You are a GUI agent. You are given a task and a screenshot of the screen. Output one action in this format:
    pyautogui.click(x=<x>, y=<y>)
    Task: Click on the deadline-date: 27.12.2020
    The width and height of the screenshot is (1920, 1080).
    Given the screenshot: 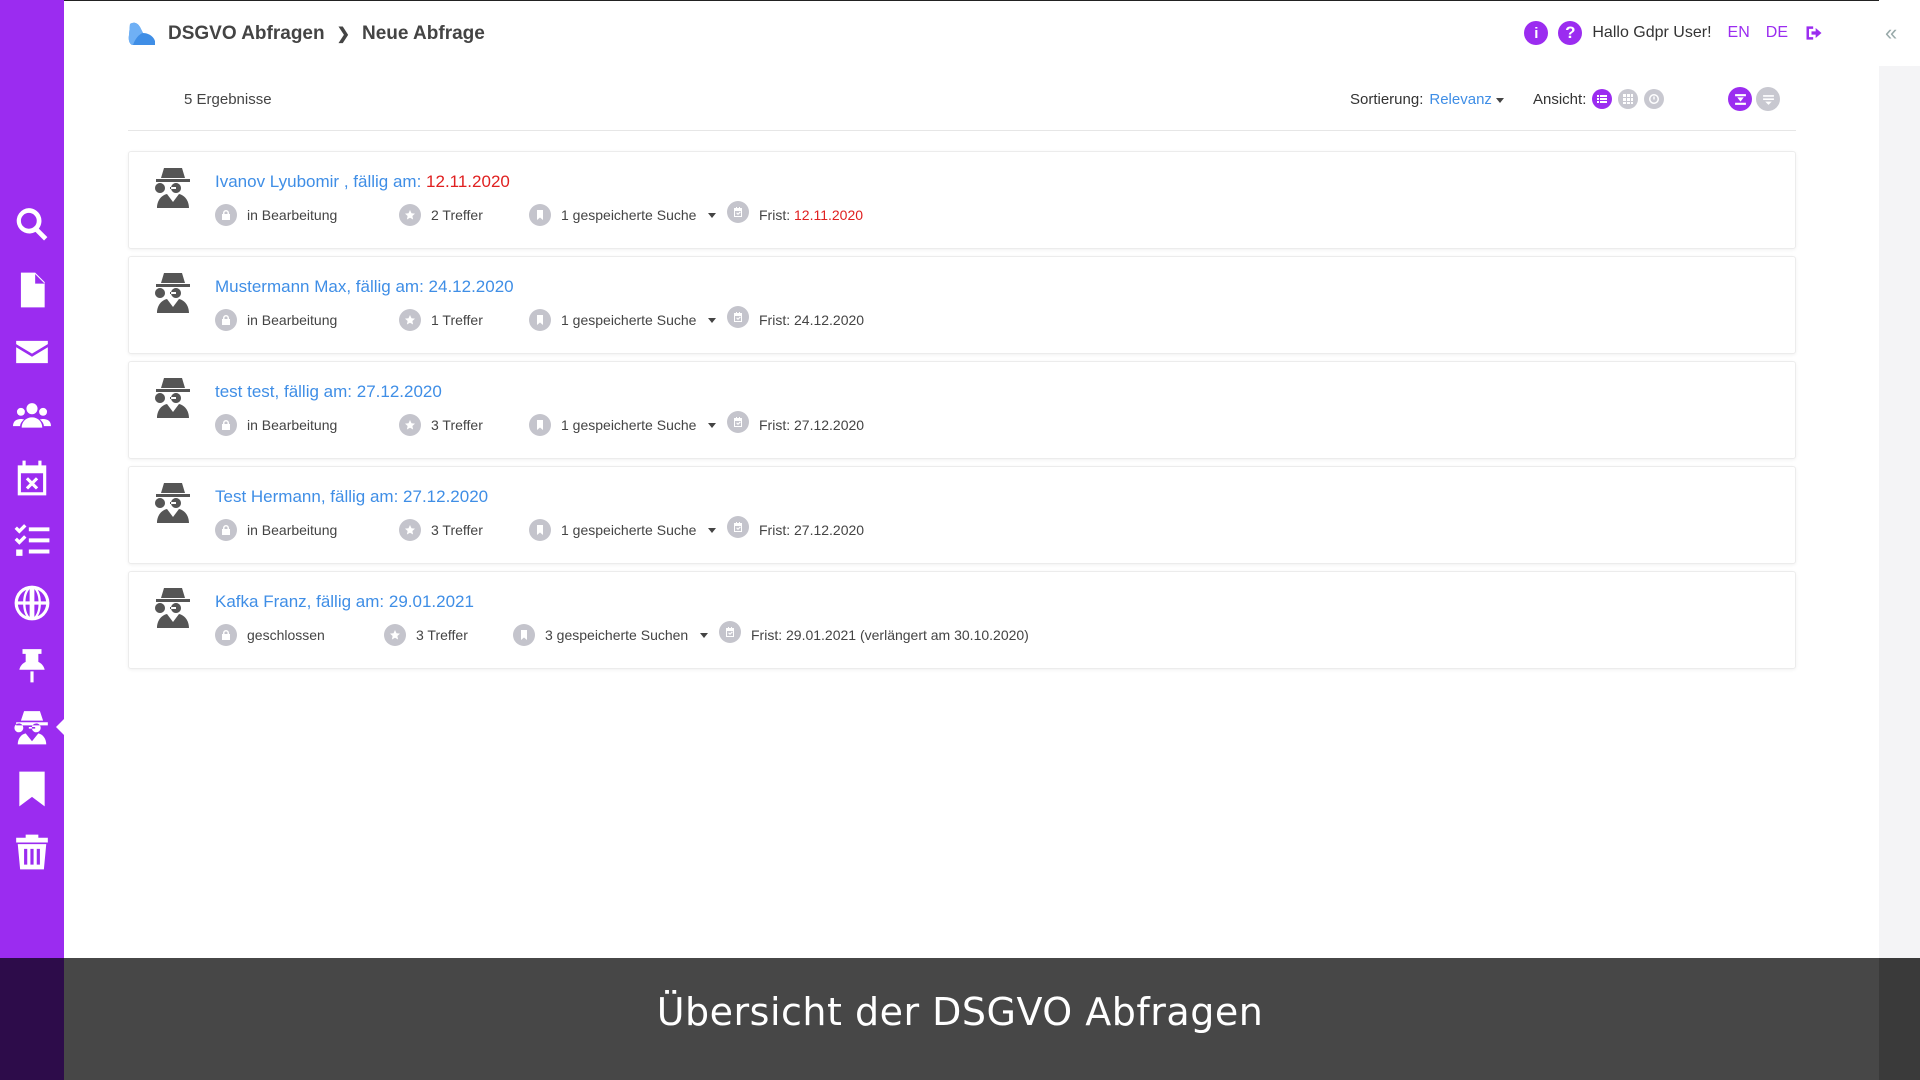 What is the action you would take?
    pyautogui.click(x=829, y=425)
    